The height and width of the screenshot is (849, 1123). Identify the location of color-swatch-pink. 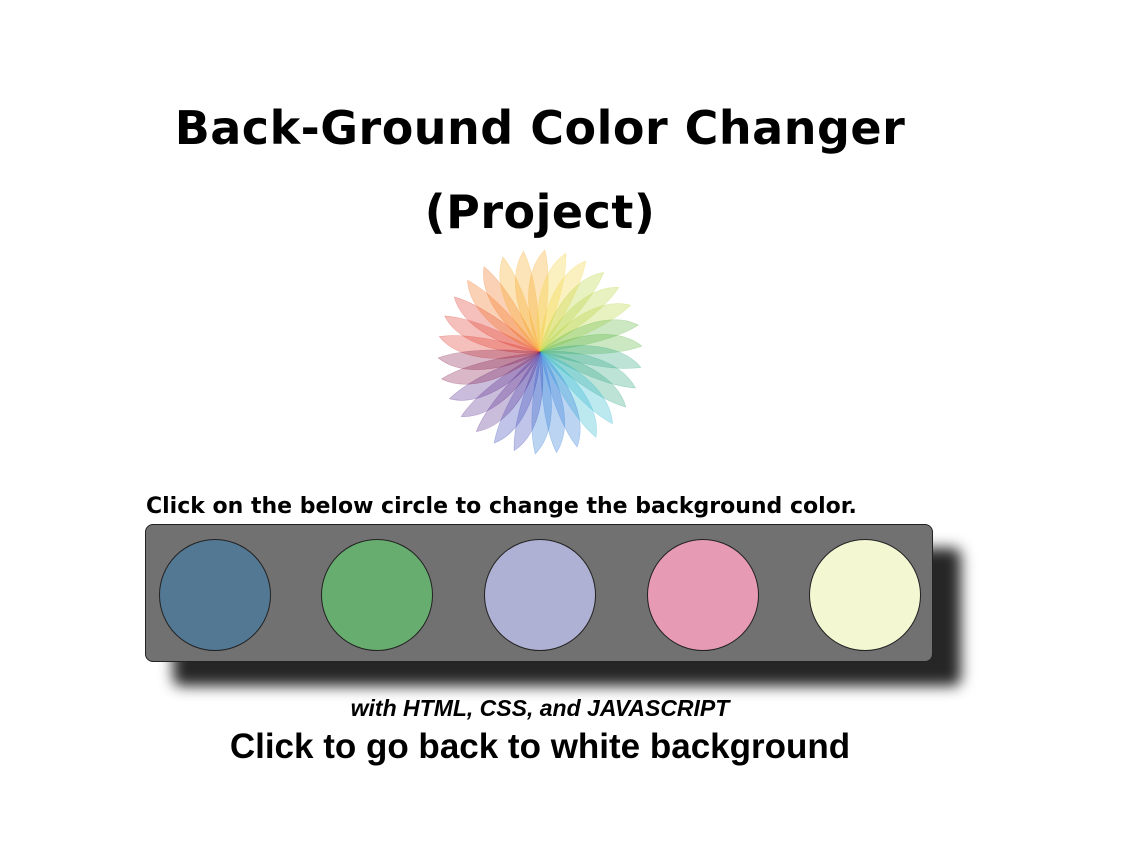
(703, 595).